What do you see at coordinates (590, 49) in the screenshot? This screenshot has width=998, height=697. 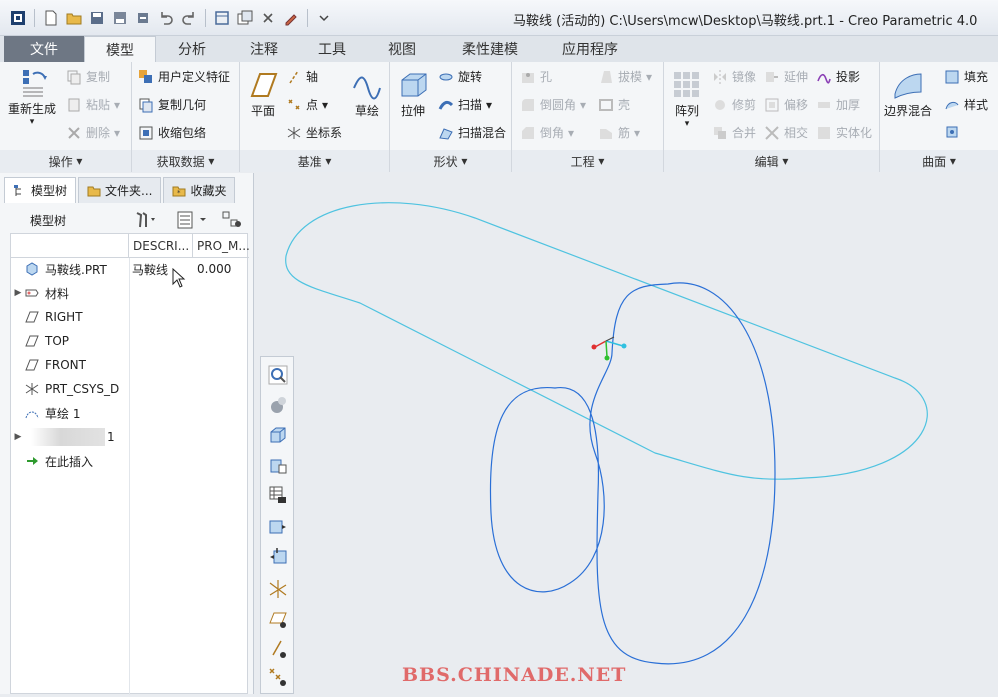 I see `tab-applications: 应用程序` at bounding box center [590, 49].